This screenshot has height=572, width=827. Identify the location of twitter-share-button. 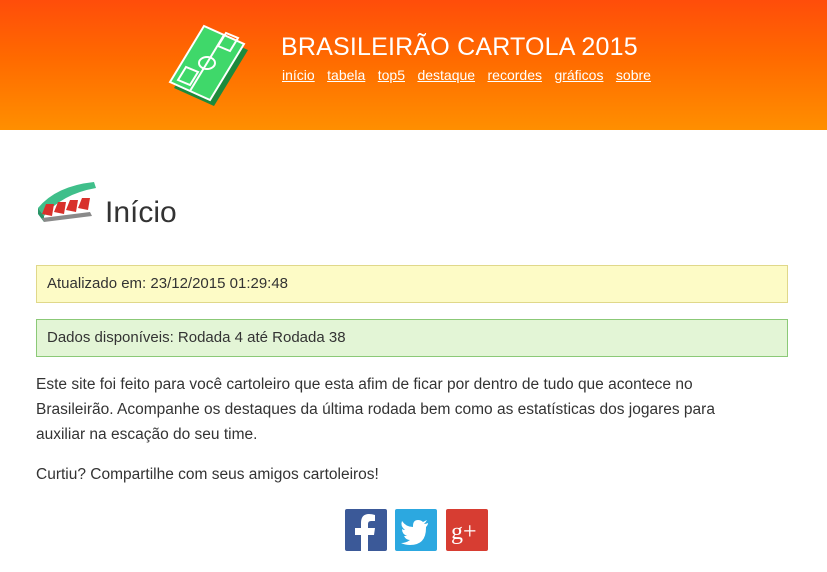
(416, 530).